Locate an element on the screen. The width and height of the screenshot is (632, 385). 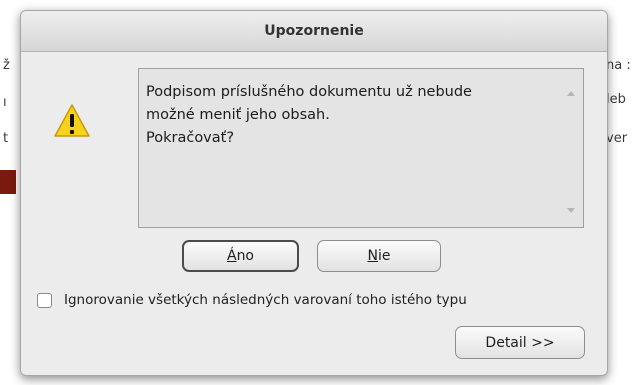
yes-button: Áno is located at coordinates (240, 256).